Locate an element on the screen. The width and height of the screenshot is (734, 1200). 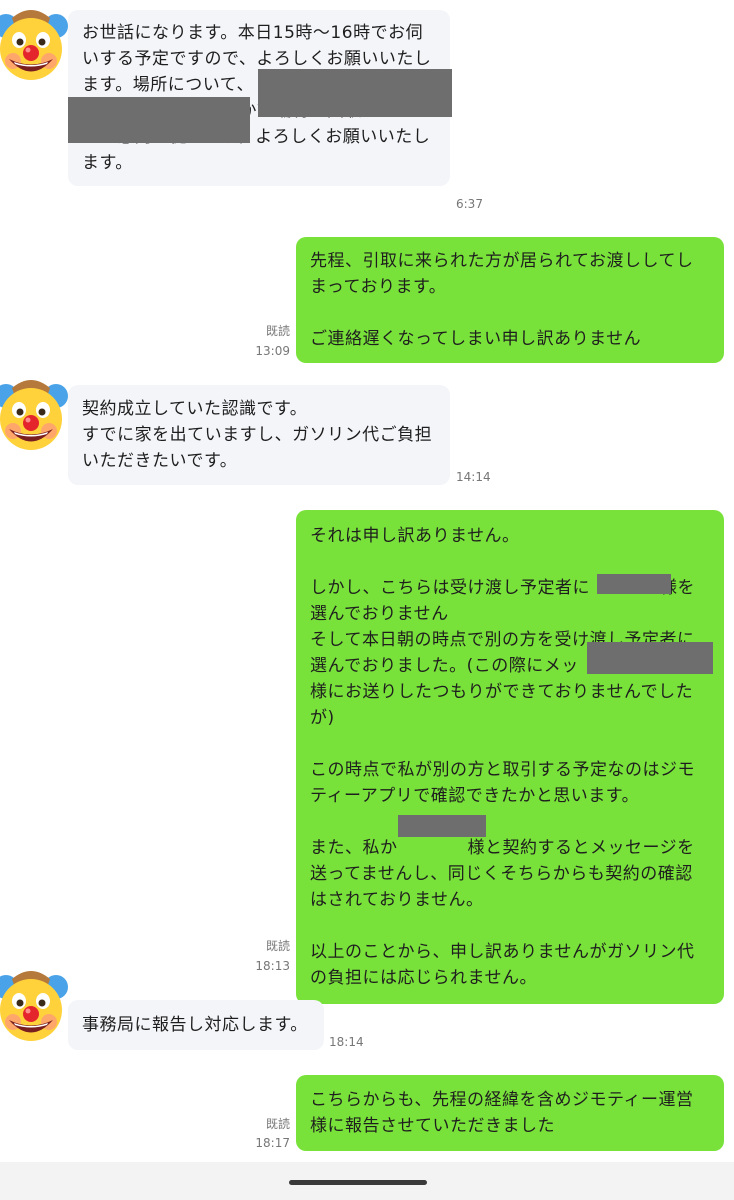
outgoing-message-bubble: こちらからも、先程の経緯を含めジモティー運営様に報告させていただきました is located at coordinates (510, 1113).